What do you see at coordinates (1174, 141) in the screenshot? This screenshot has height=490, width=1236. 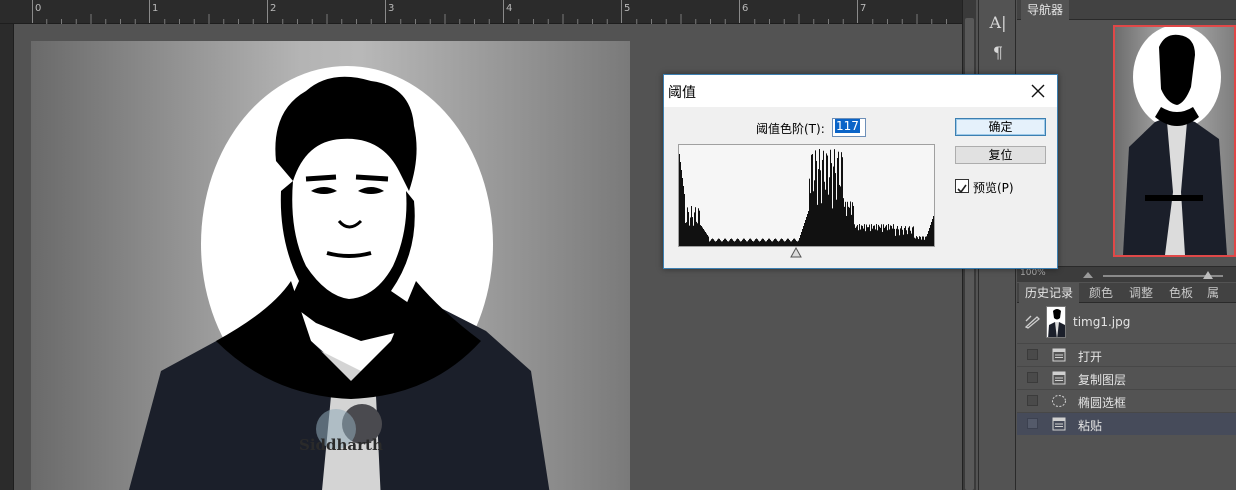 I see `navigator-view-box` at bounding box center [1174, 141].